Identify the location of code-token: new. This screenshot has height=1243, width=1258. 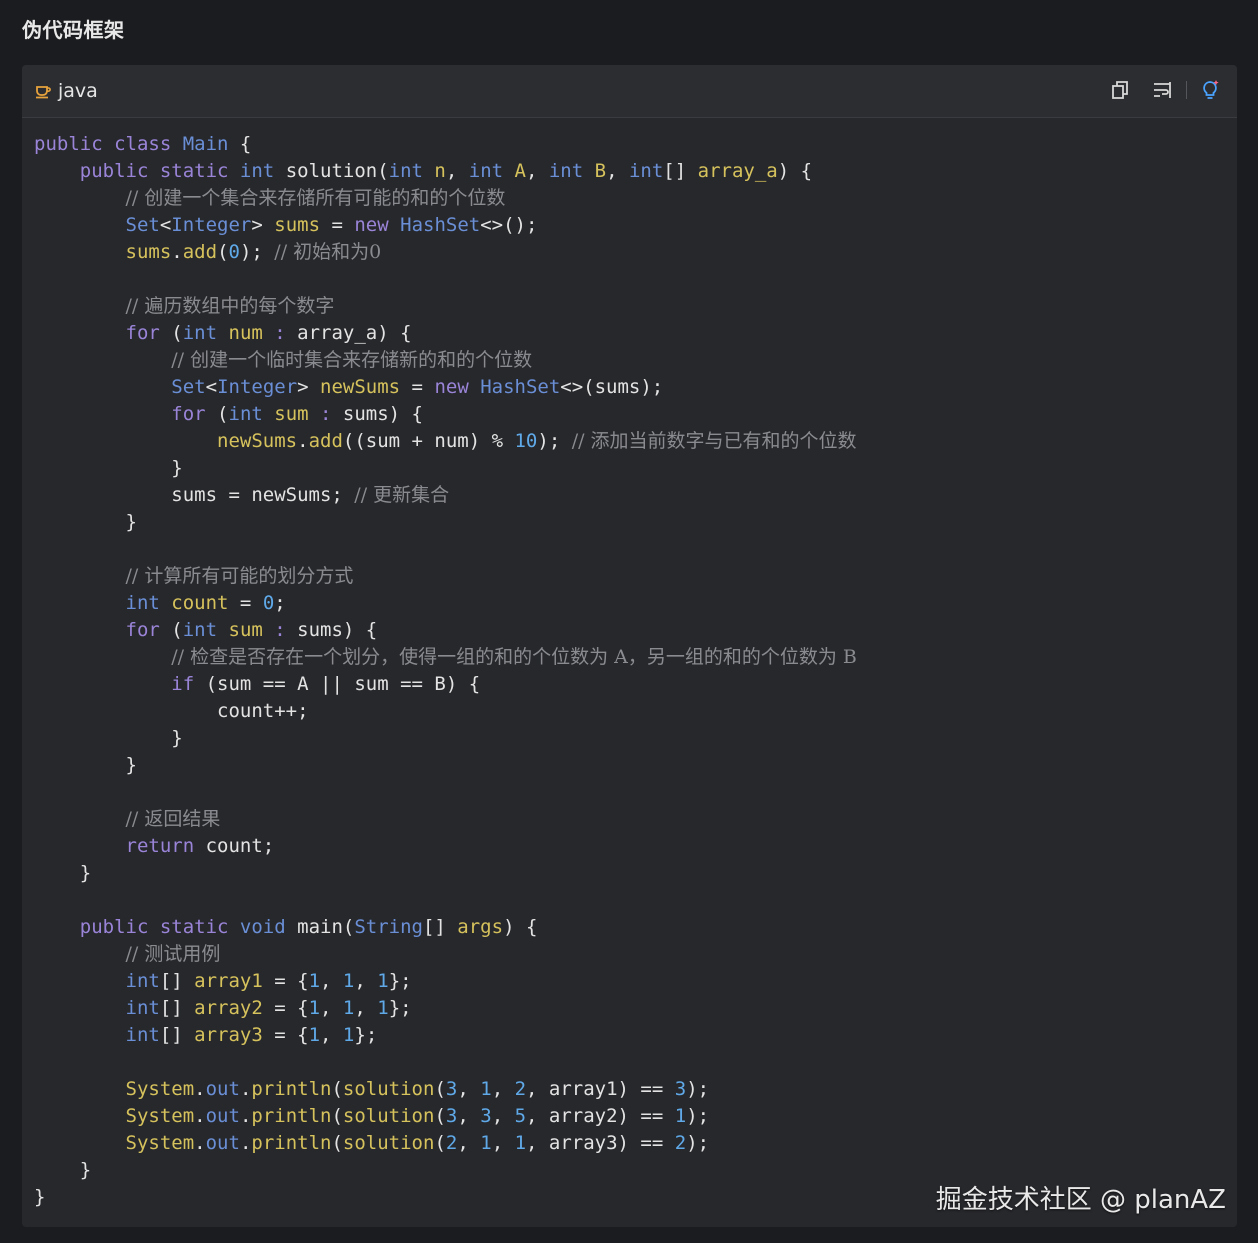
(377, 225).